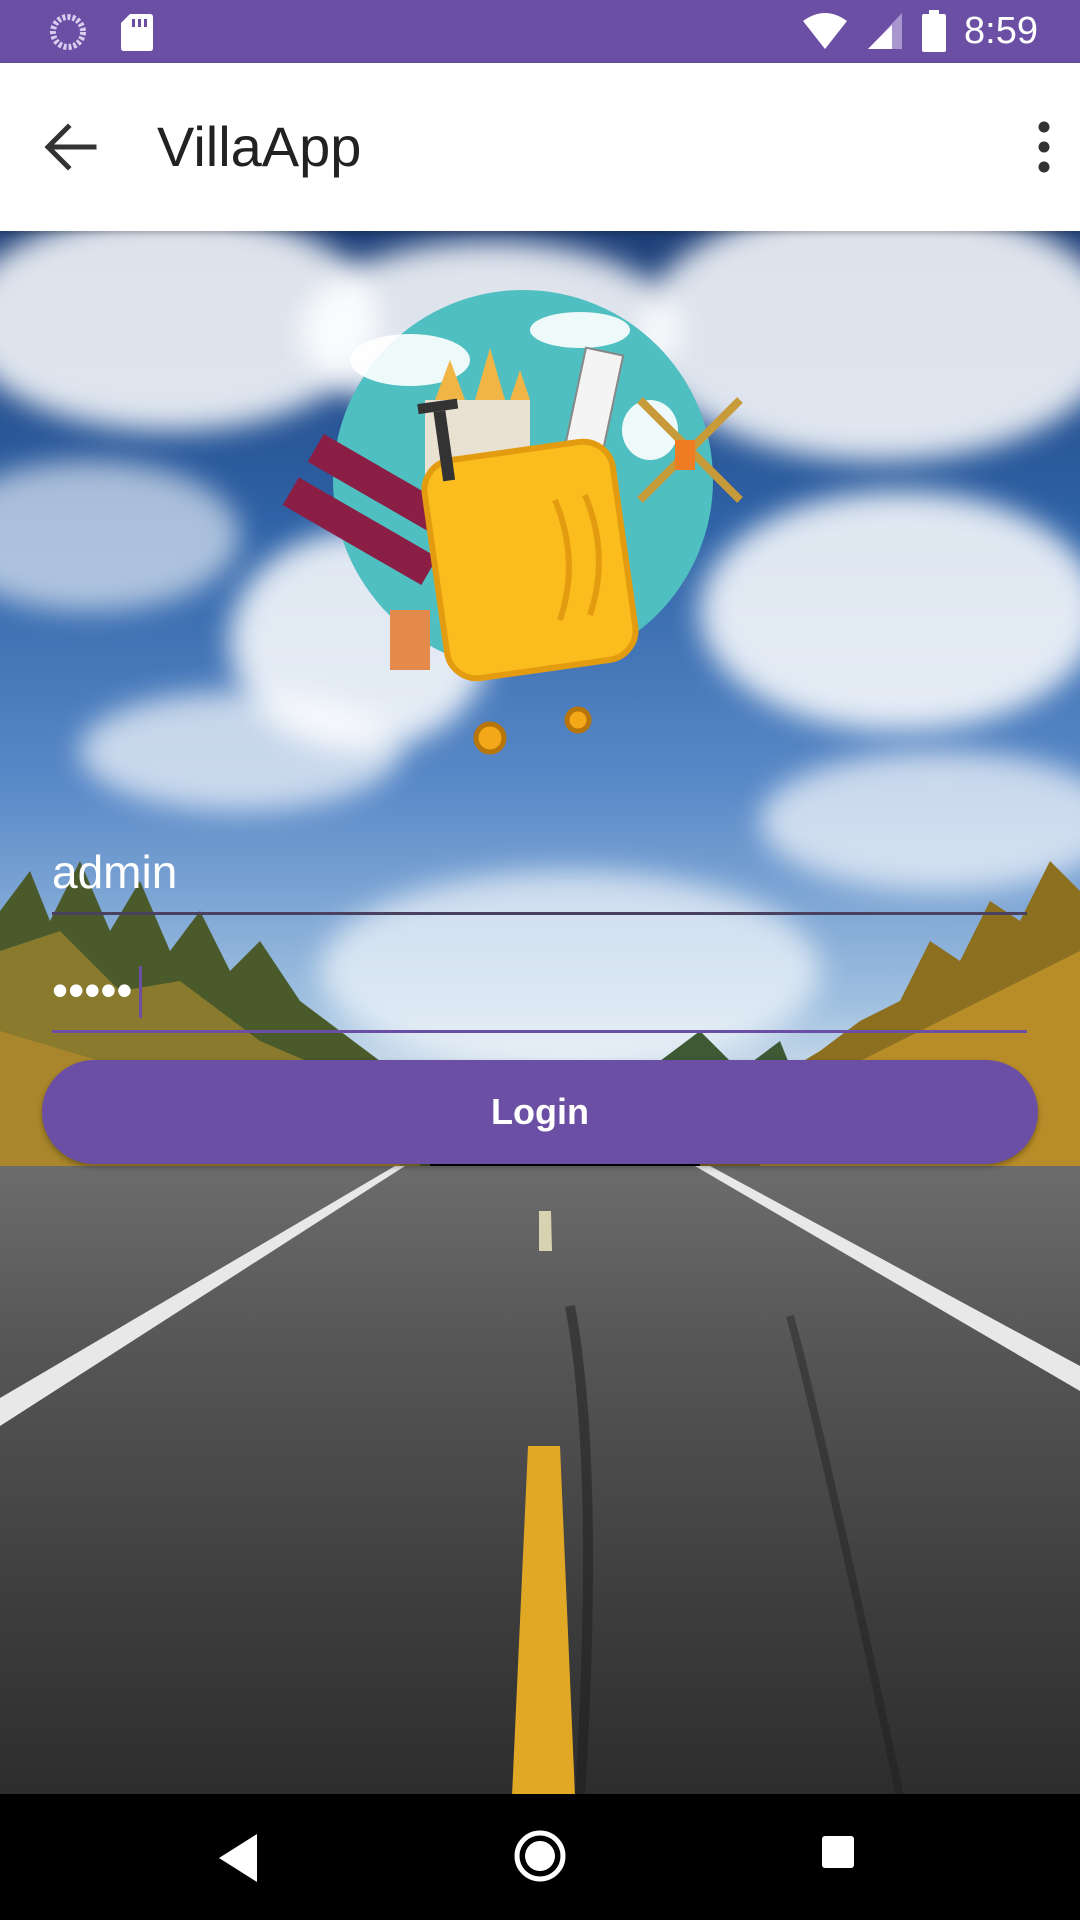  Describe the element at coordinates (68, 32) in the screenshot. I see `sync-icon` at that location.